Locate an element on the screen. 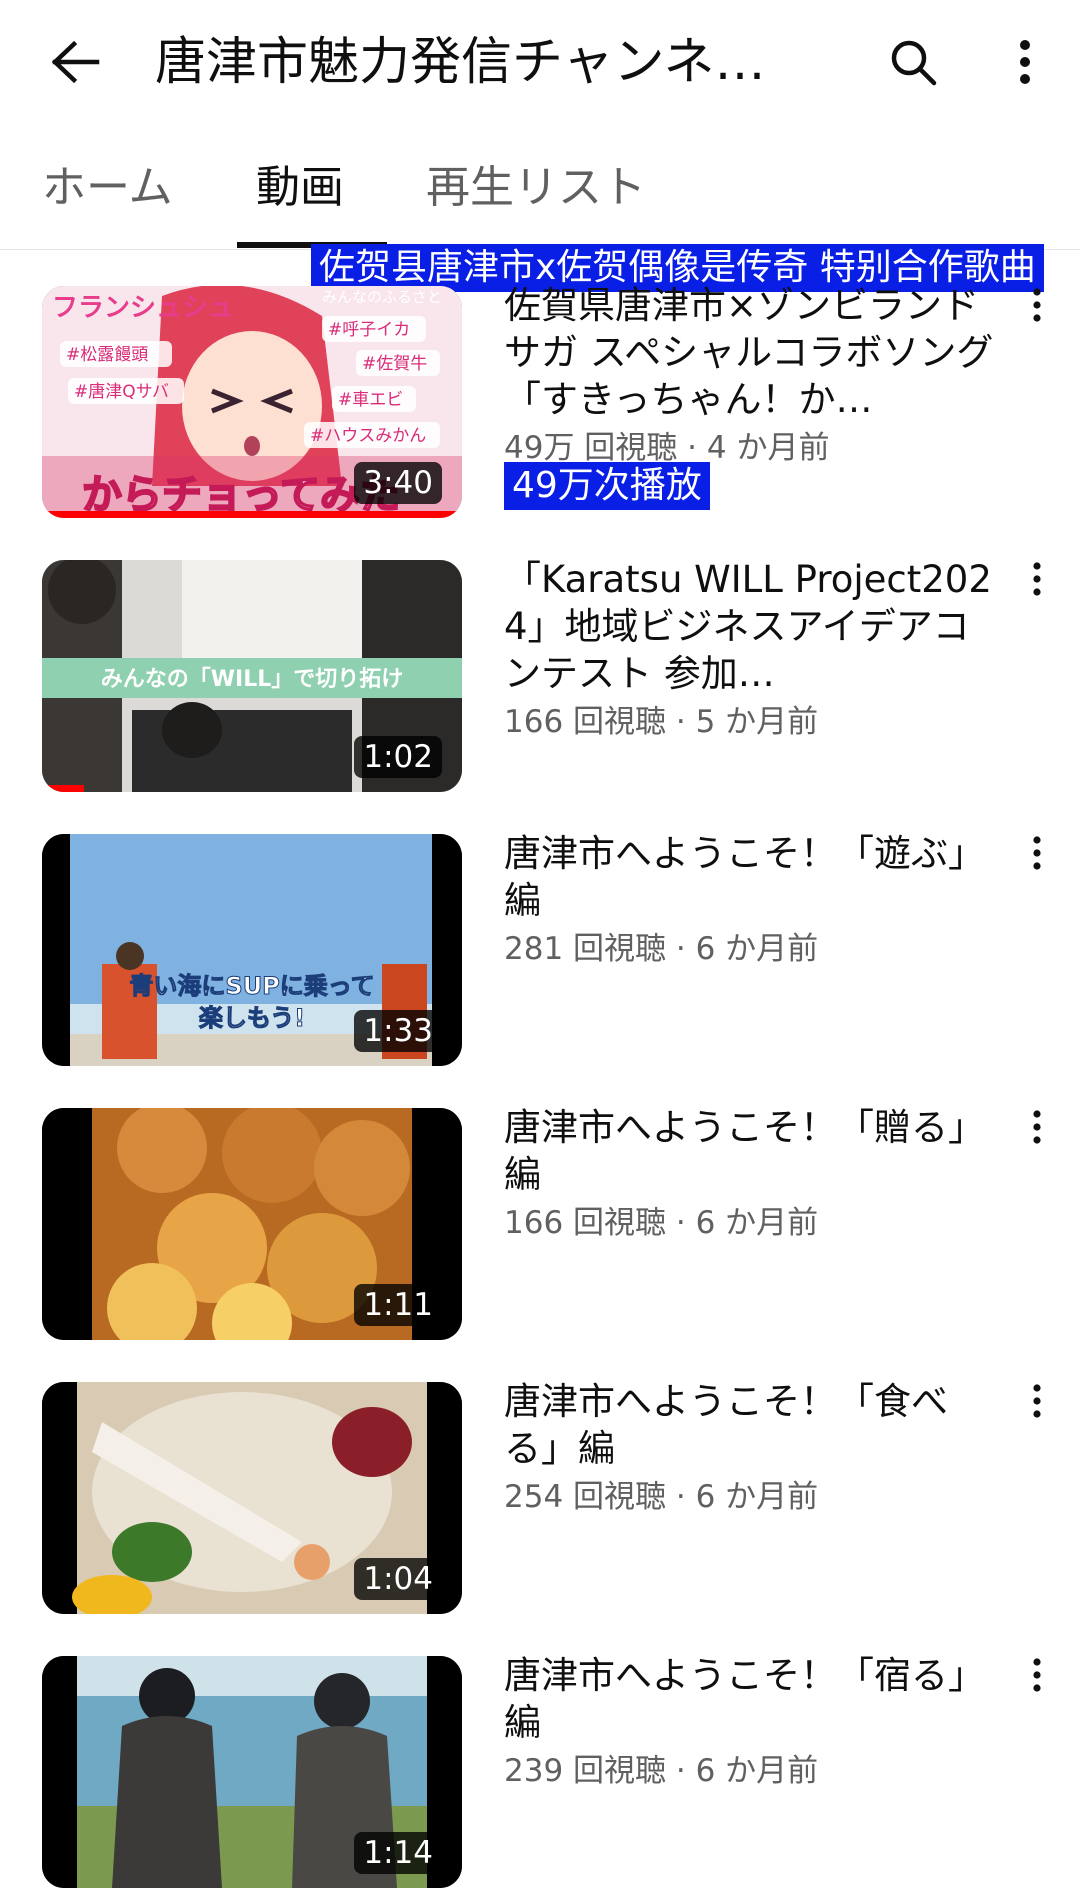 The height and width of the screenshot is (1897, 1080). thumb-text: 楽しもう! is located at coordinates (252, 1018).